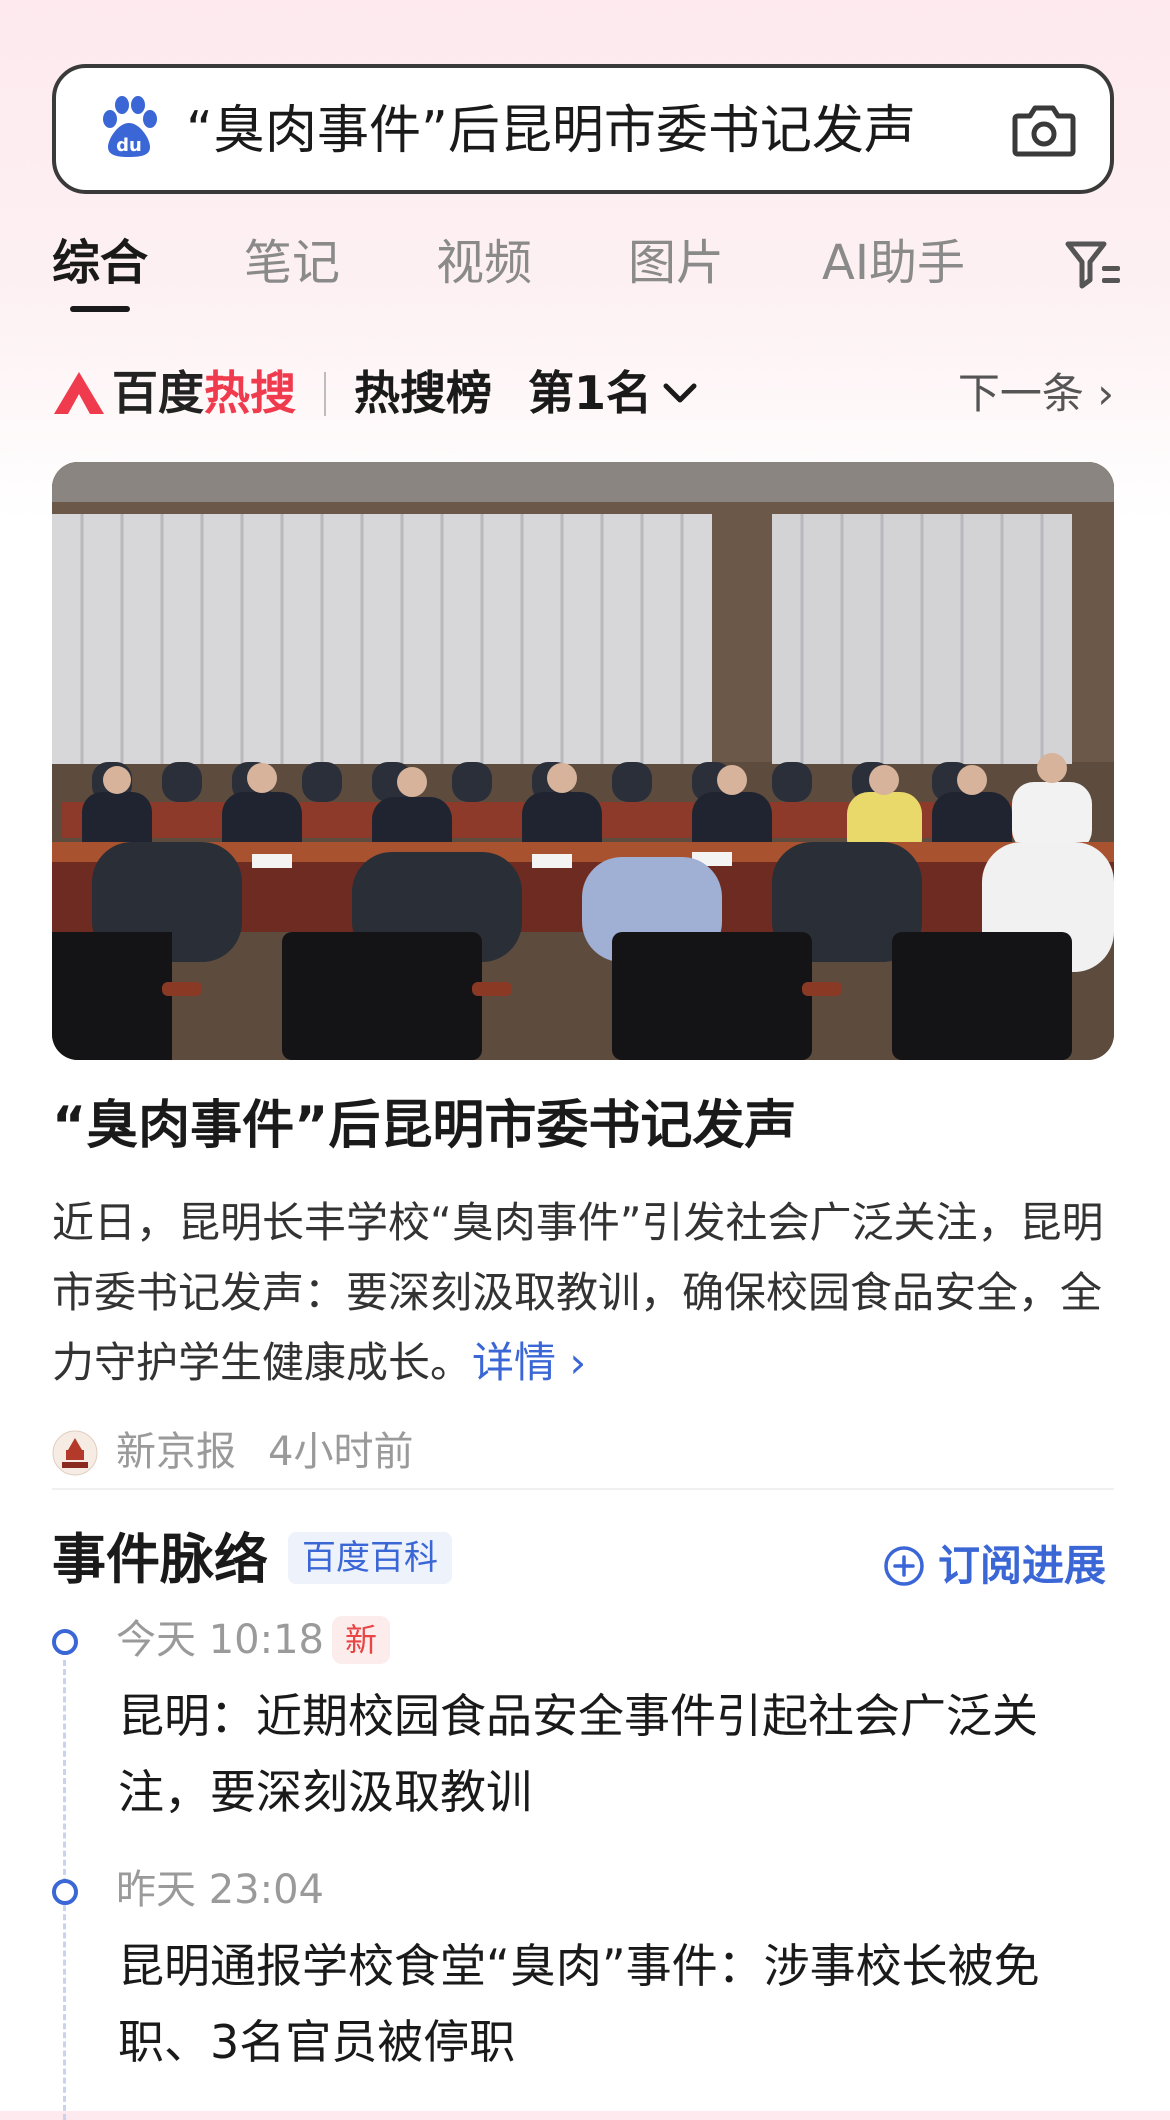 The width and height of the screenshot is (1170, 2120). What do you see at coordinates (904, 1566) in the screenshot?
I see `plus-circle-icon` at bounding box center [904, 1566].